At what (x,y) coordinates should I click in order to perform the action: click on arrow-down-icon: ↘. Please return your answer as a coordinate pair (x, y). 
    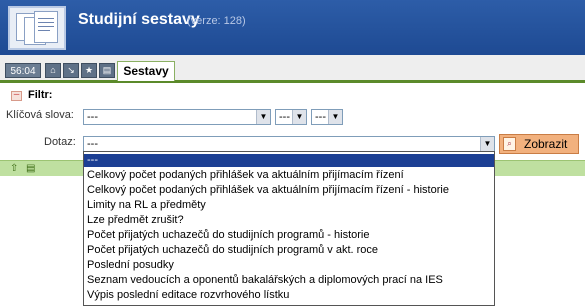
    Looking at the image, I should click on (71, 70).